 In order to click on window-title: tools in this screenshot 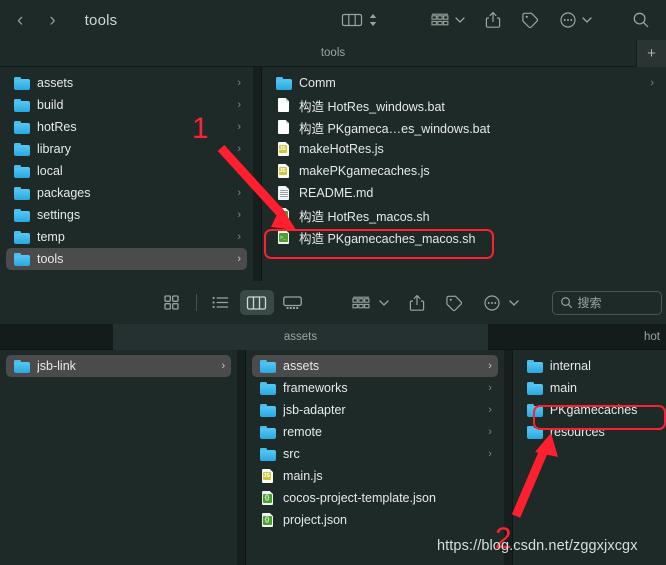, I will do `click(101, 20)`.